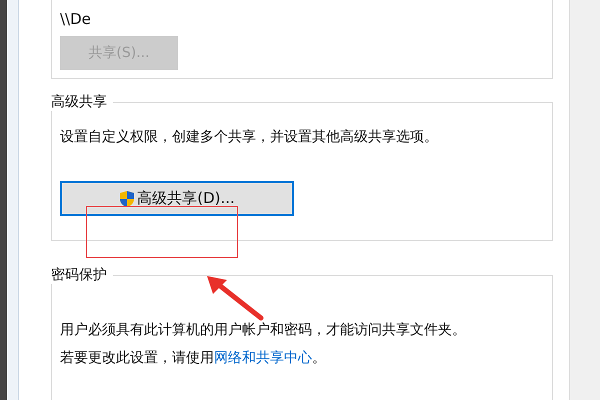 The image size is (600, 400). What do you see at coordinates (263, 330) in the screenshot?
I see `description: 用户必须具有此计算机的用户帐户和密码，才能访问共享文件夹。` at bounding box center [263, 330].